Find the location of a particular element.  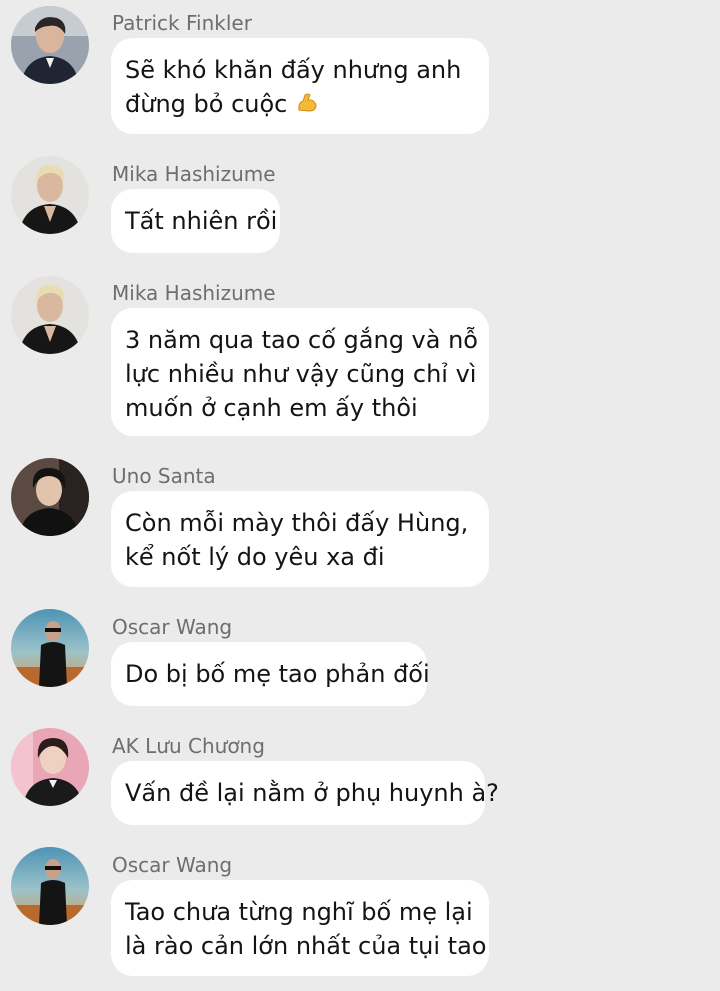

message-text: đừng bỏ cuộc is located at coordinates (206, 104).